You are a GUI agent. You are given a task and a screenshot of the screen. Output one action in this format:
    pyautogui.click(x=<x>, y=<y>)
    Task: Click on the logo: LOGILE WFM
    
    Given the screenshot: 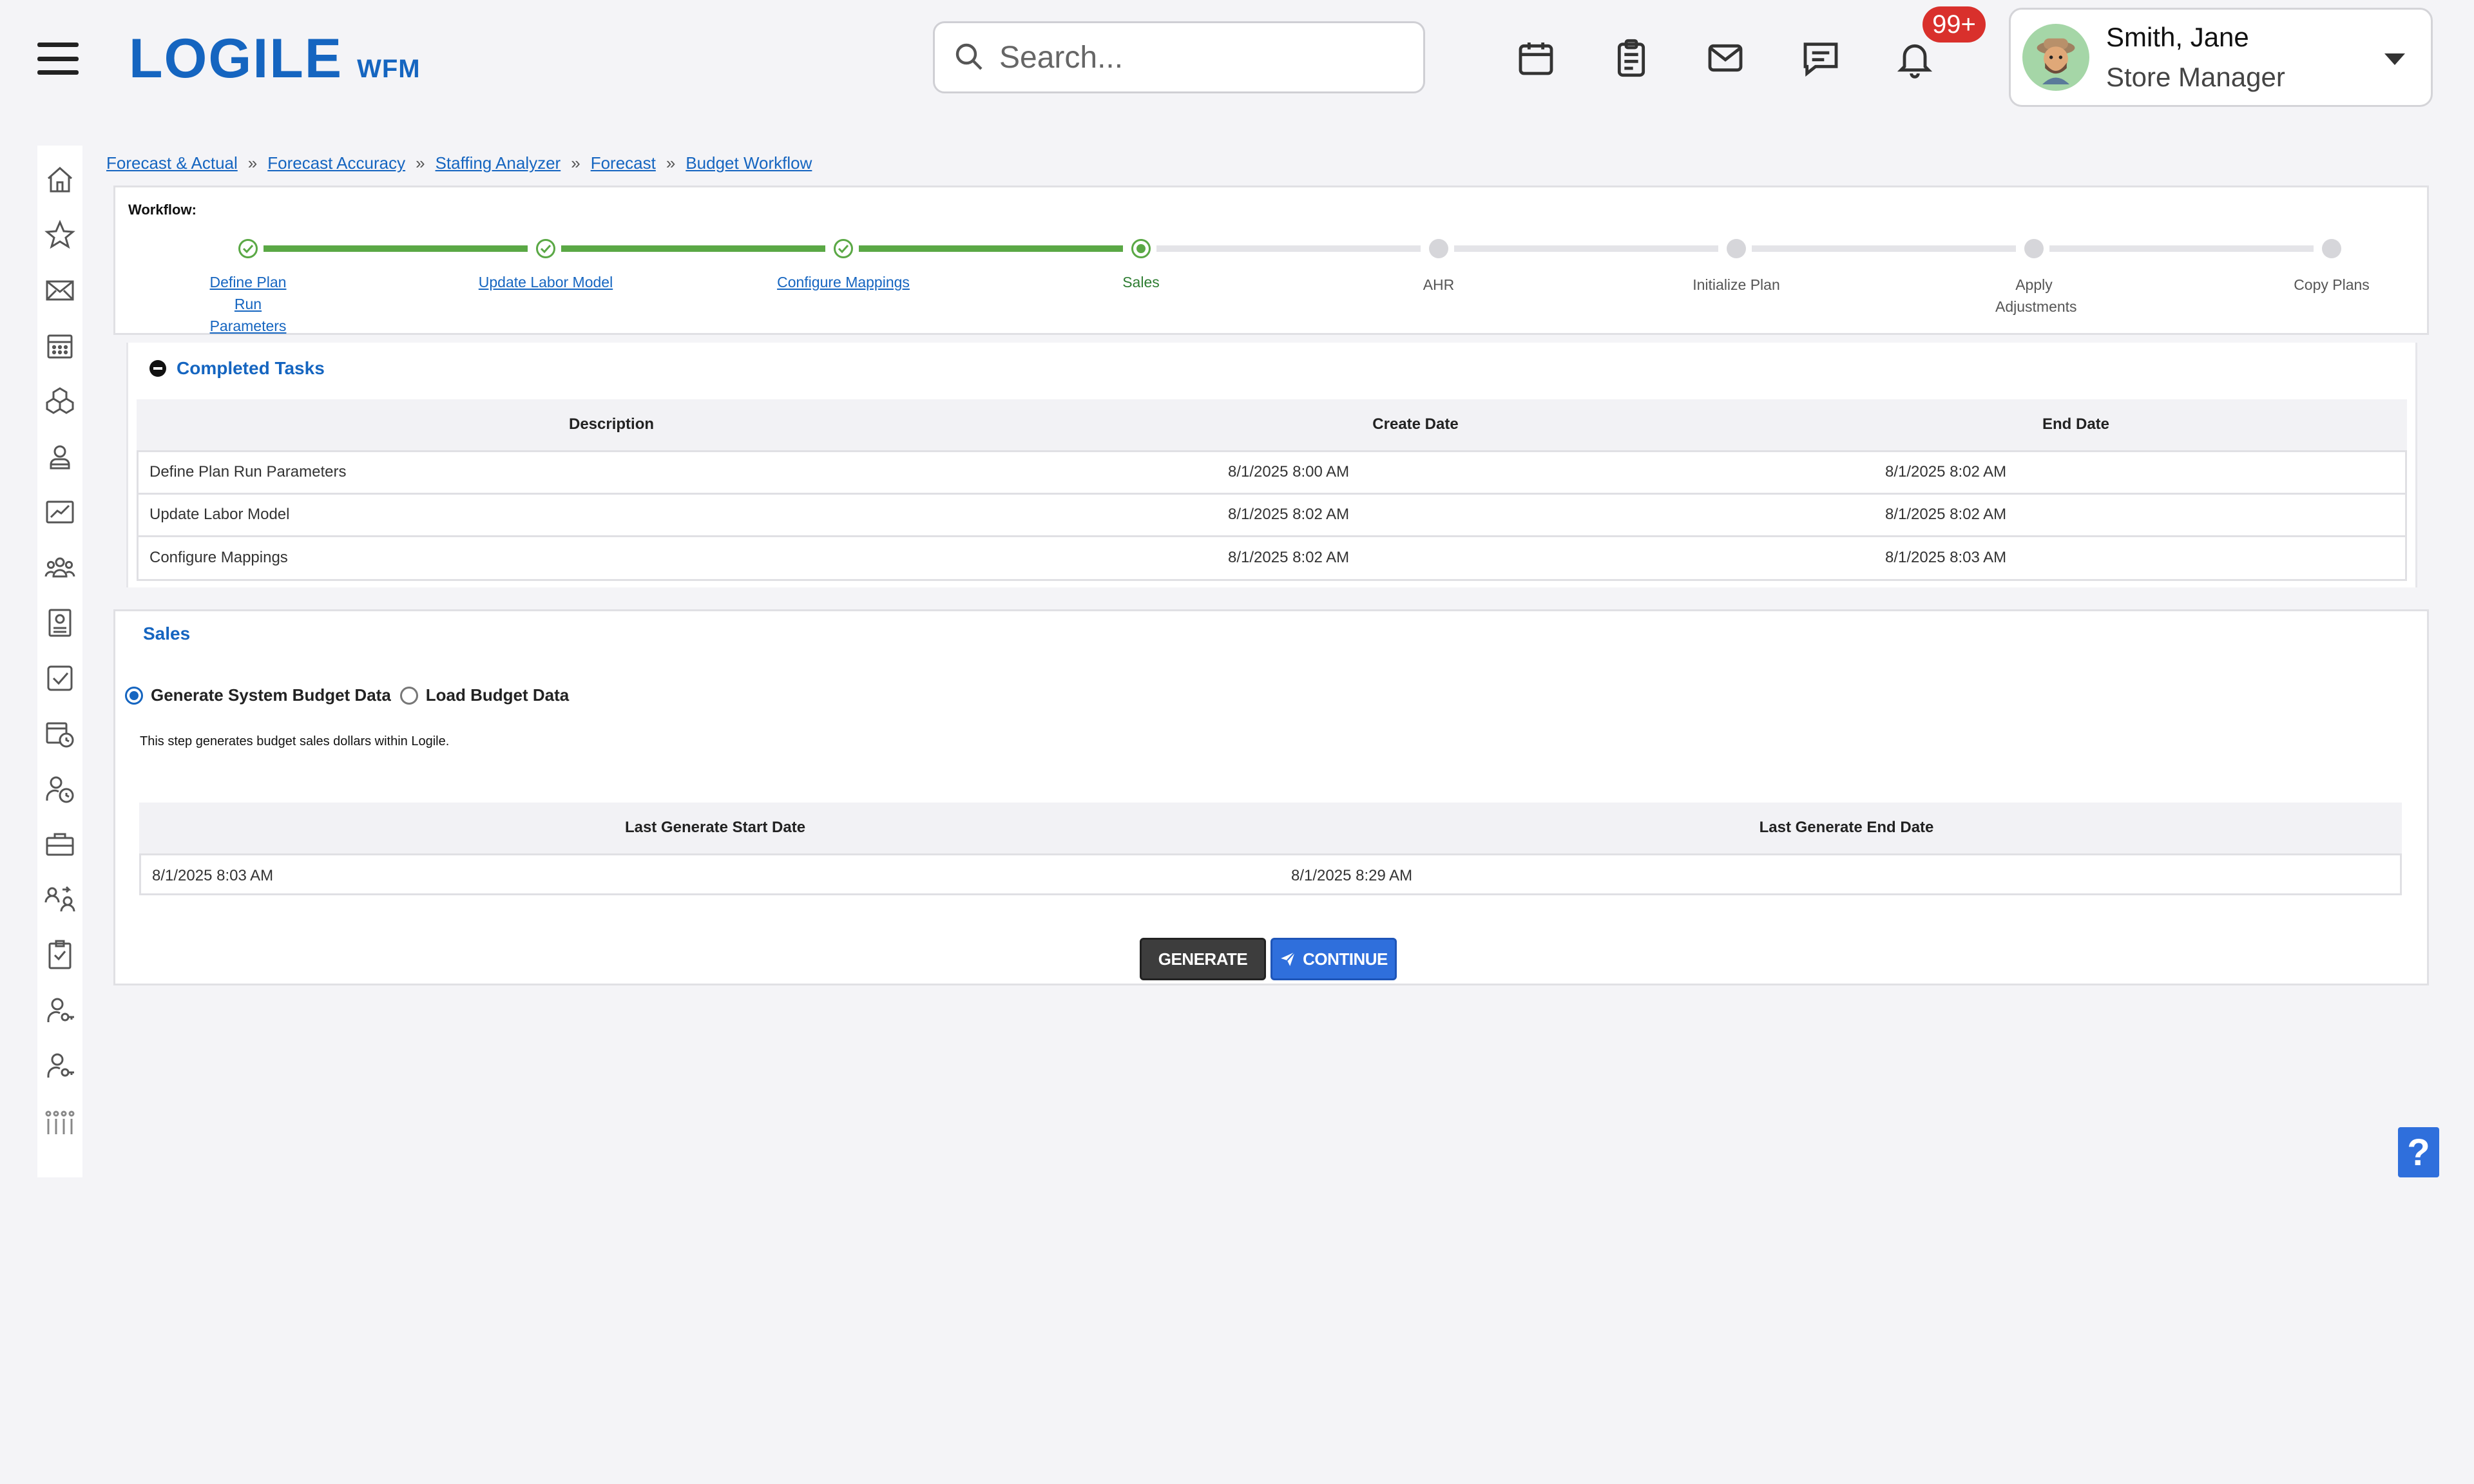 What is the action you would take?
    pyautogui.click(x=275, y=58)
    